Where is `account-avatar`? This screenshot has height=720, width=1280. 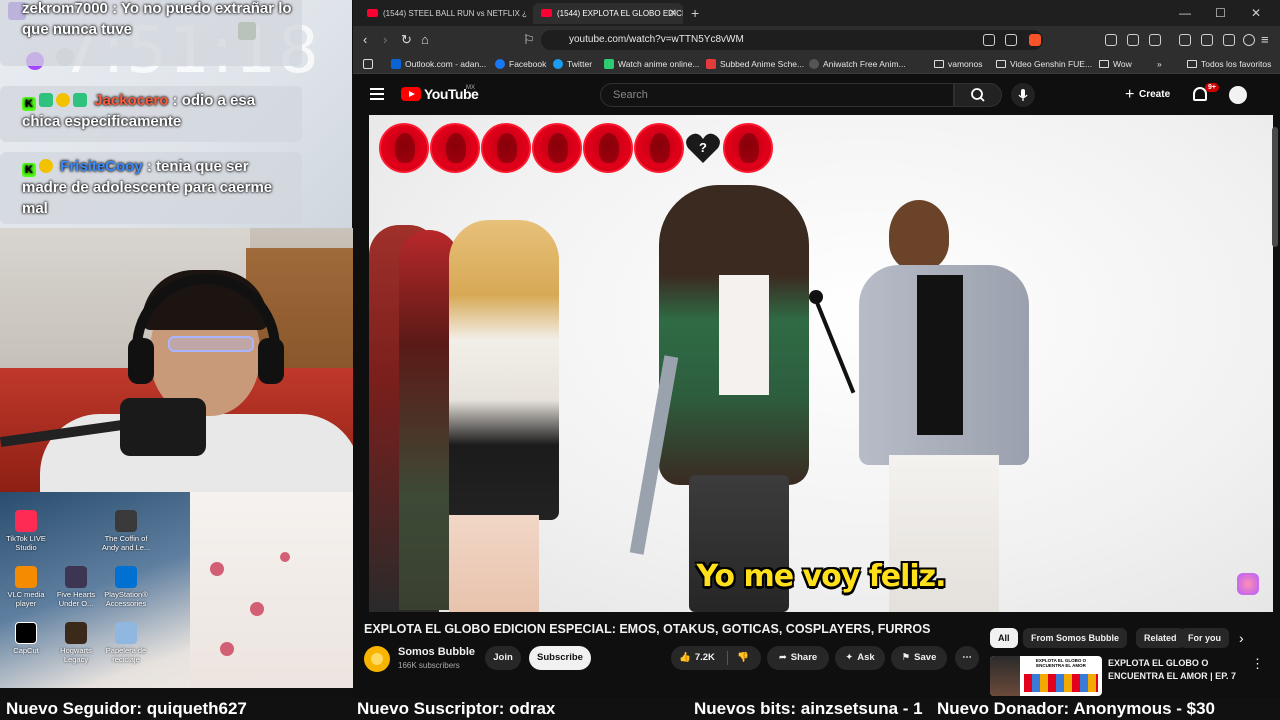 account-avatar is located at coordinates (1238, 95).